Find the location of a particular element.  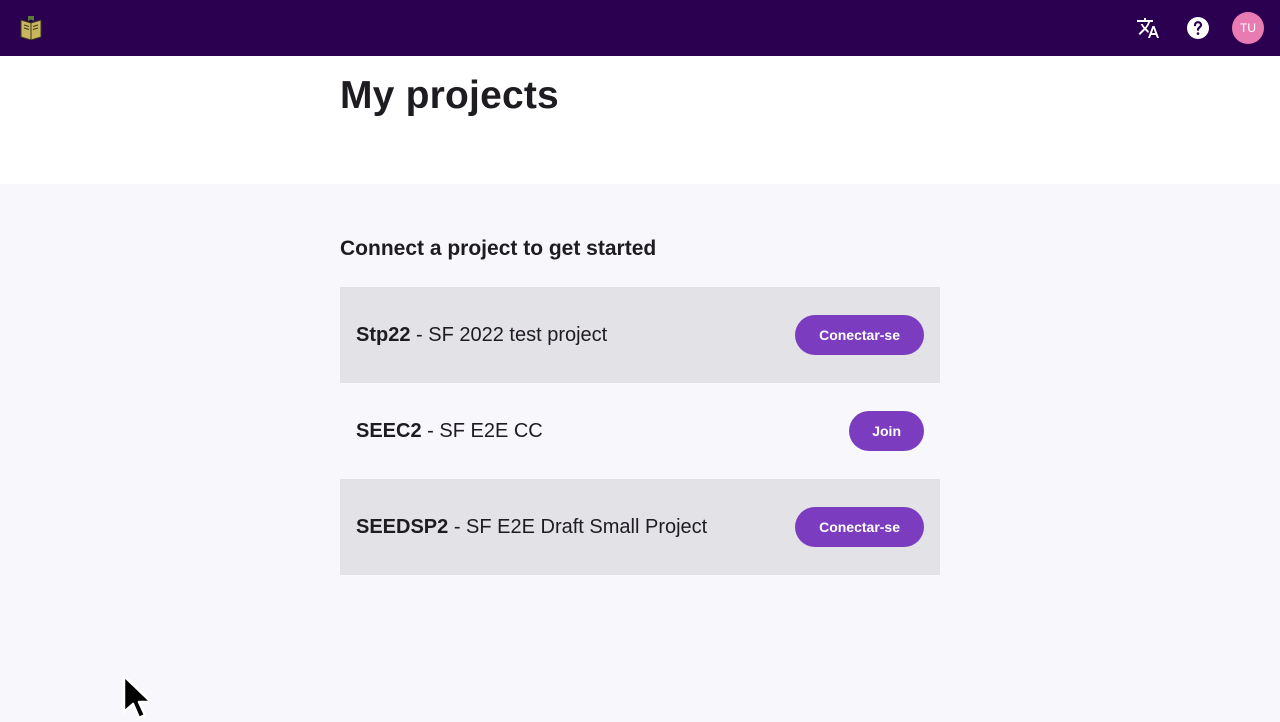

translate-button is located at coordinates (1148, 28).